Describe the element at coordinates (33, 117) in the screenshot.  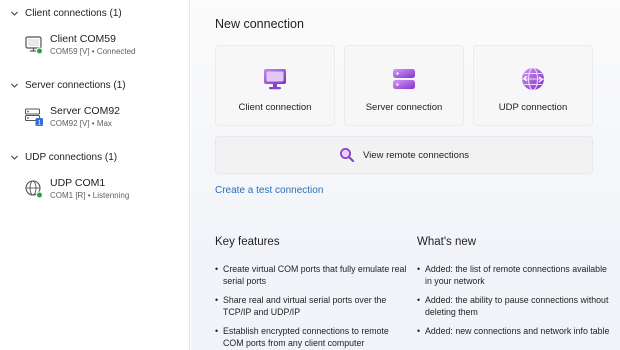
I see `server-connection-icon: 1` at that location.